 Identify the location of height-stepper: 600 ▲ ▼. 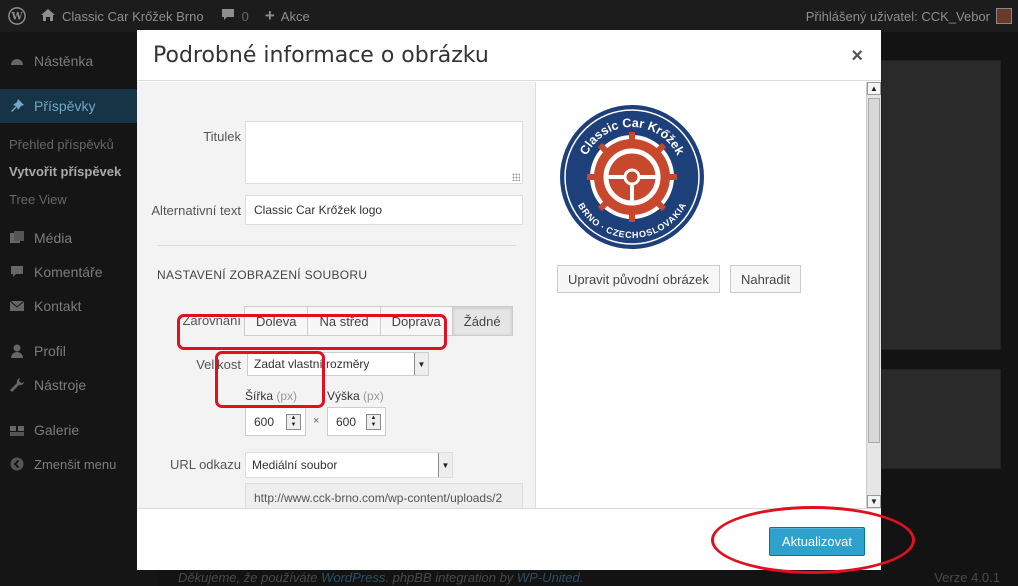
(356, 421).